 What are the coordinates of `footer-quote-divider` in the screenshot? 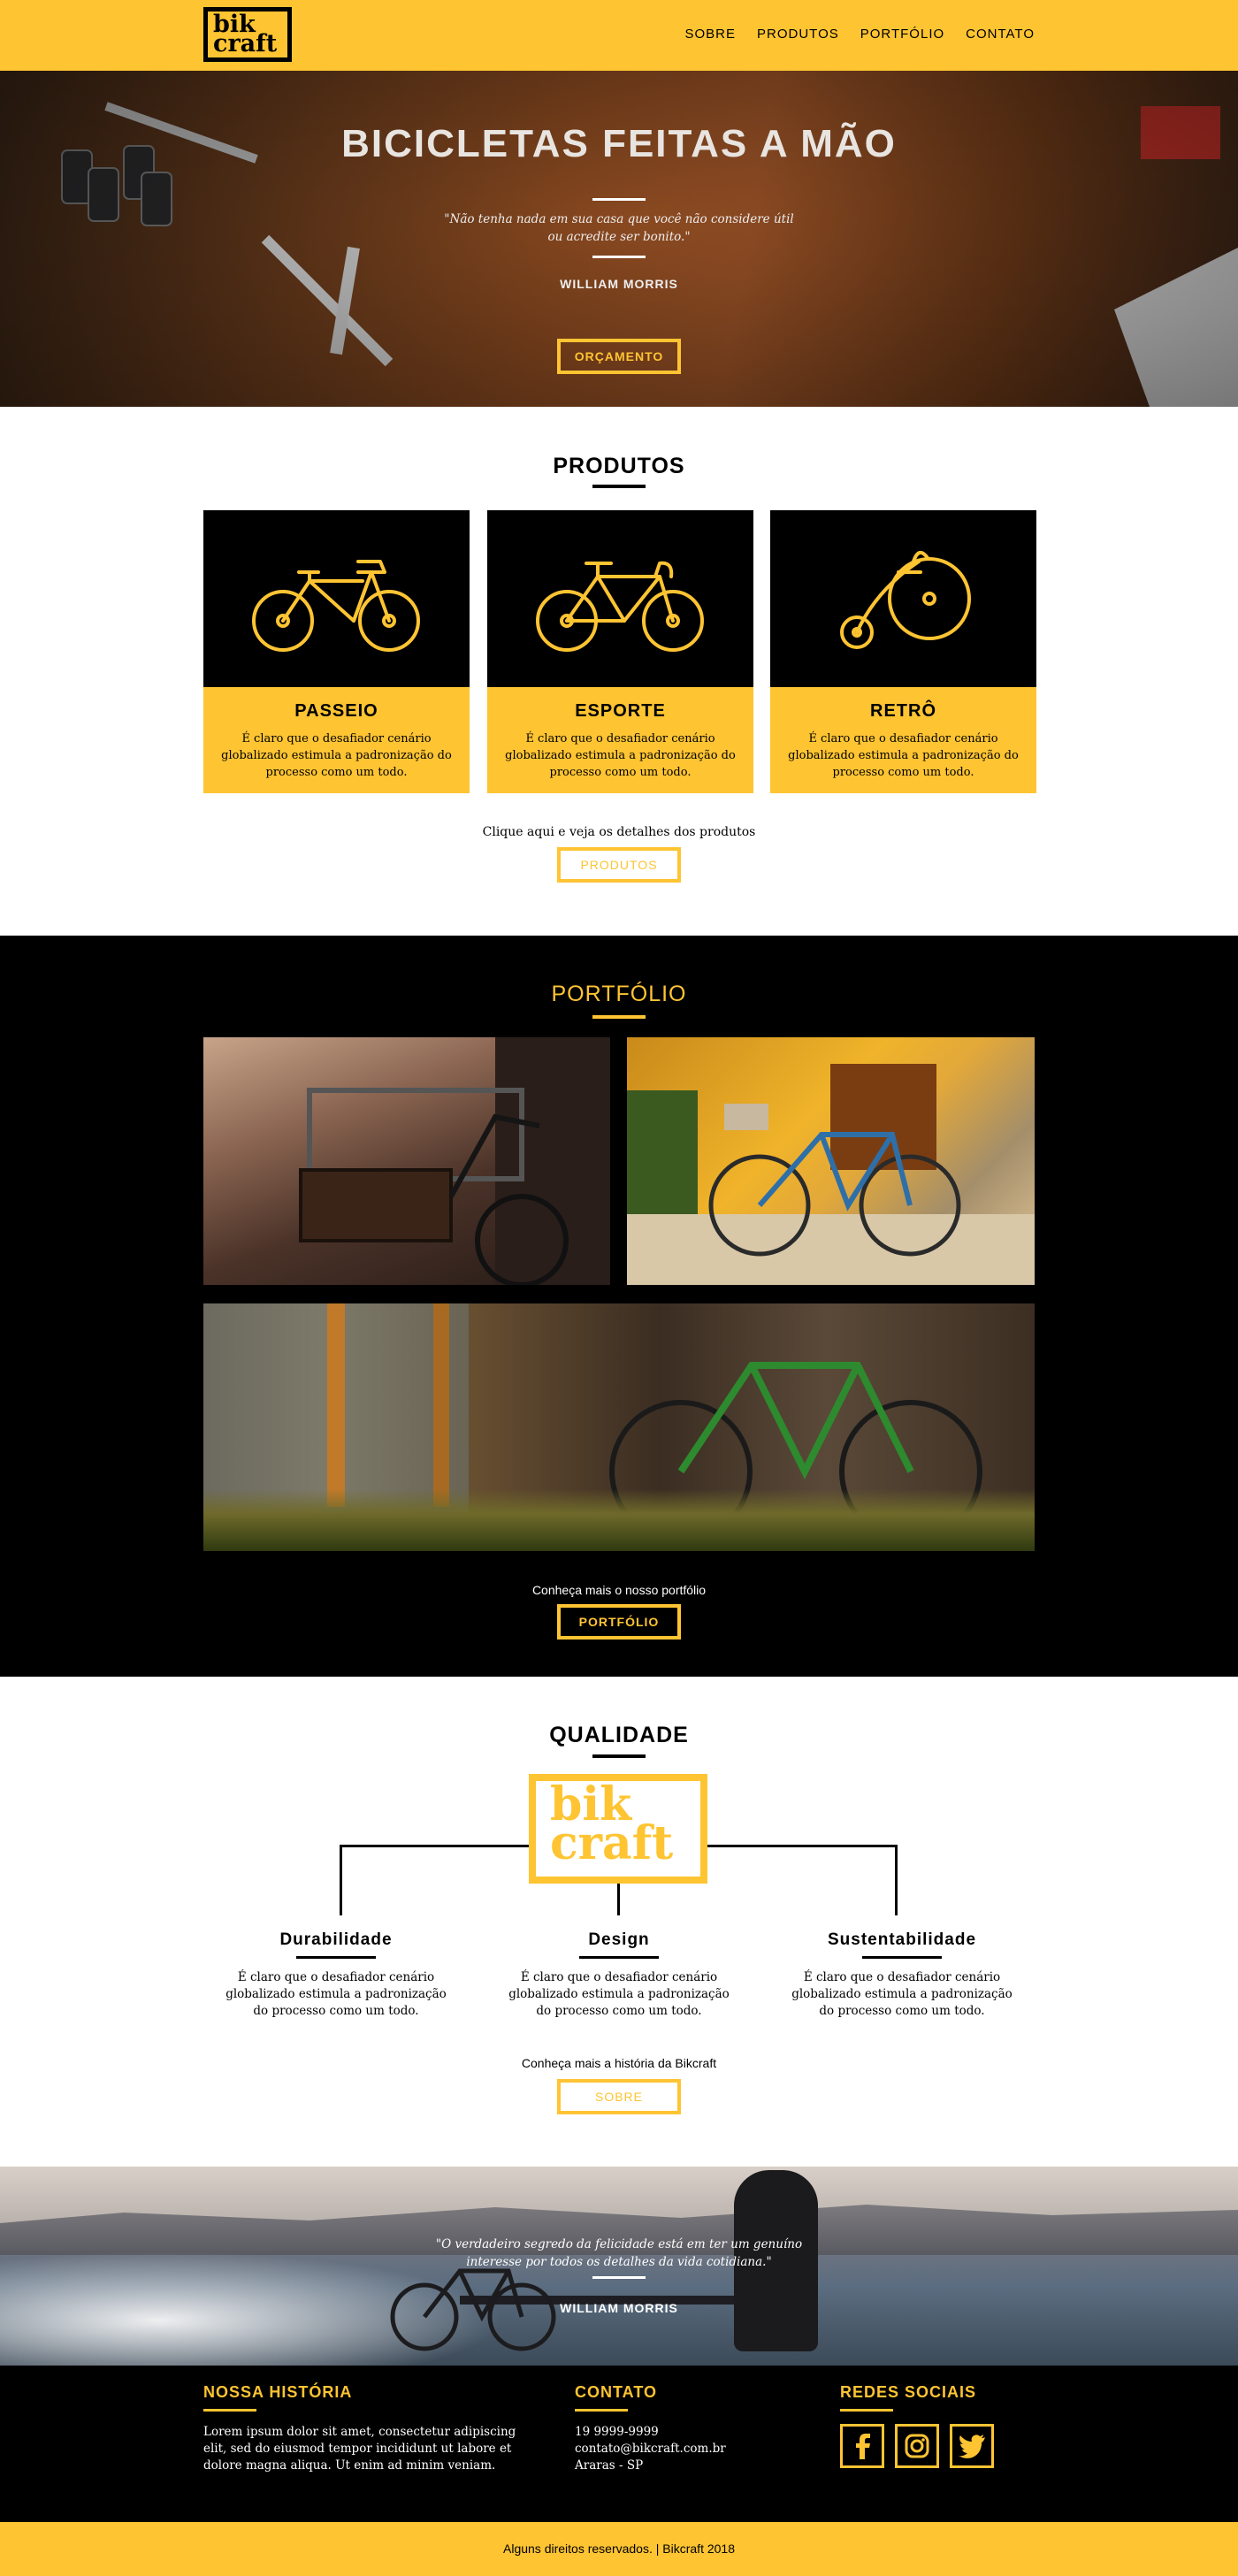 It's located at (619, 2277).